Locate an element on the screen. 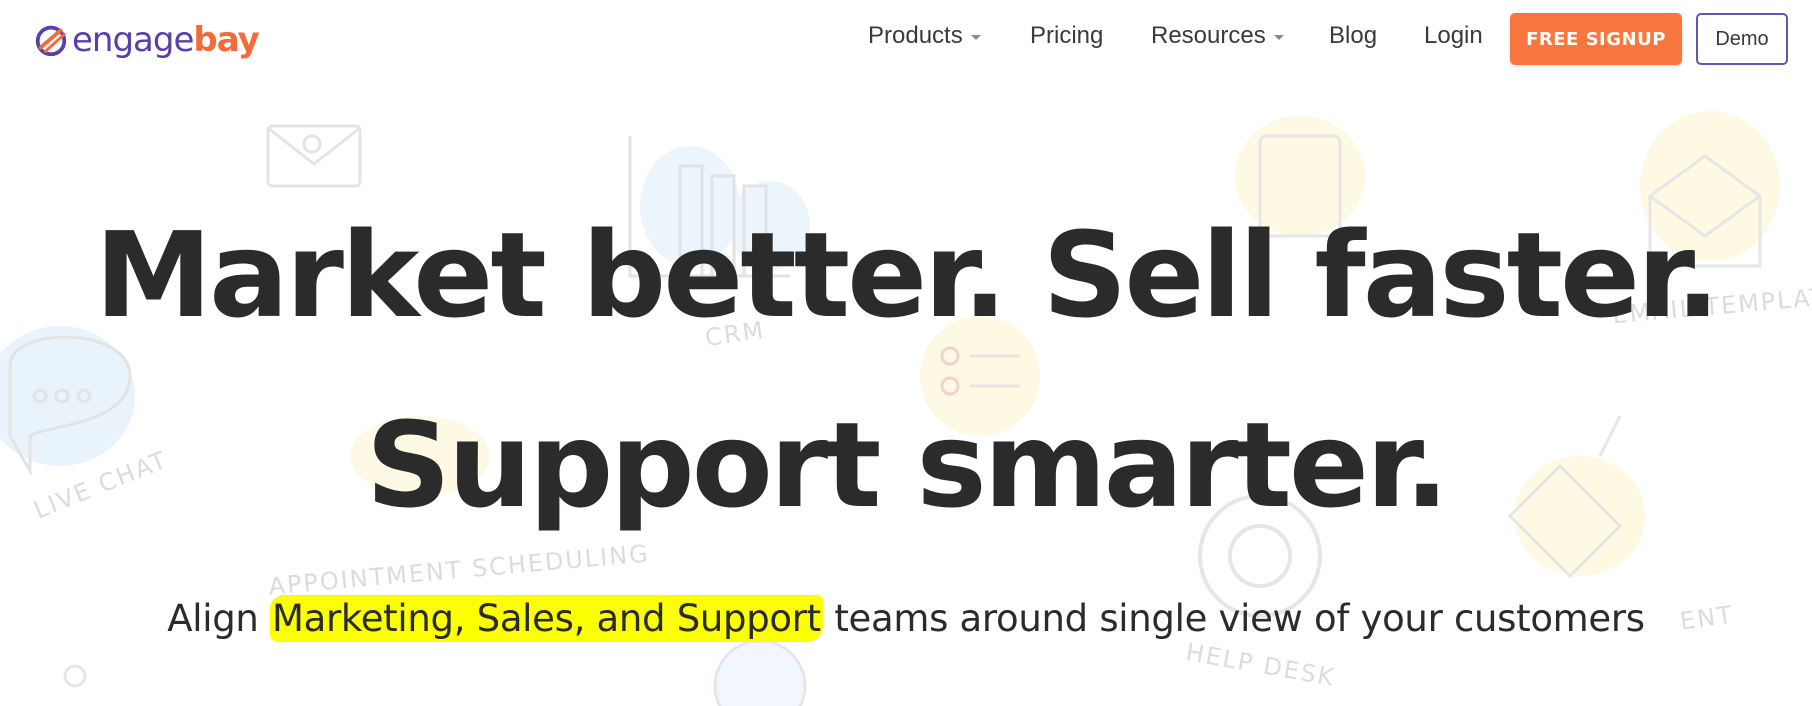 This screenshot has width=1812, height=706. nav-item-blog: Blog is located at coordinates (1353, 36).